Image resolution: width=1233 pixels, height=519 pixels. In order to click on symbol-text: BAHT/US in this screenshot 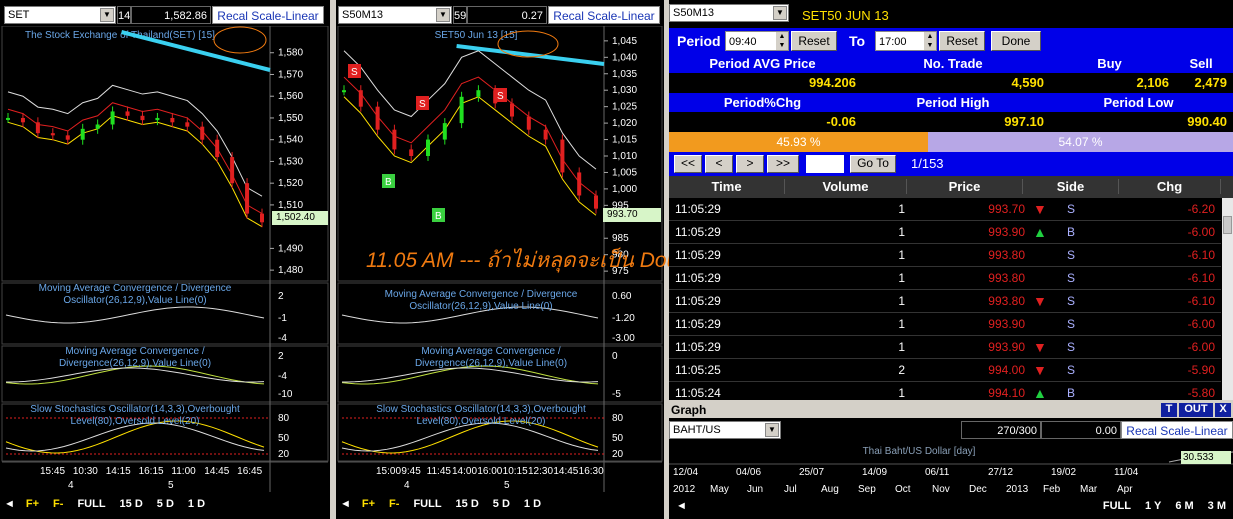, I will do `click(697, 430)`.